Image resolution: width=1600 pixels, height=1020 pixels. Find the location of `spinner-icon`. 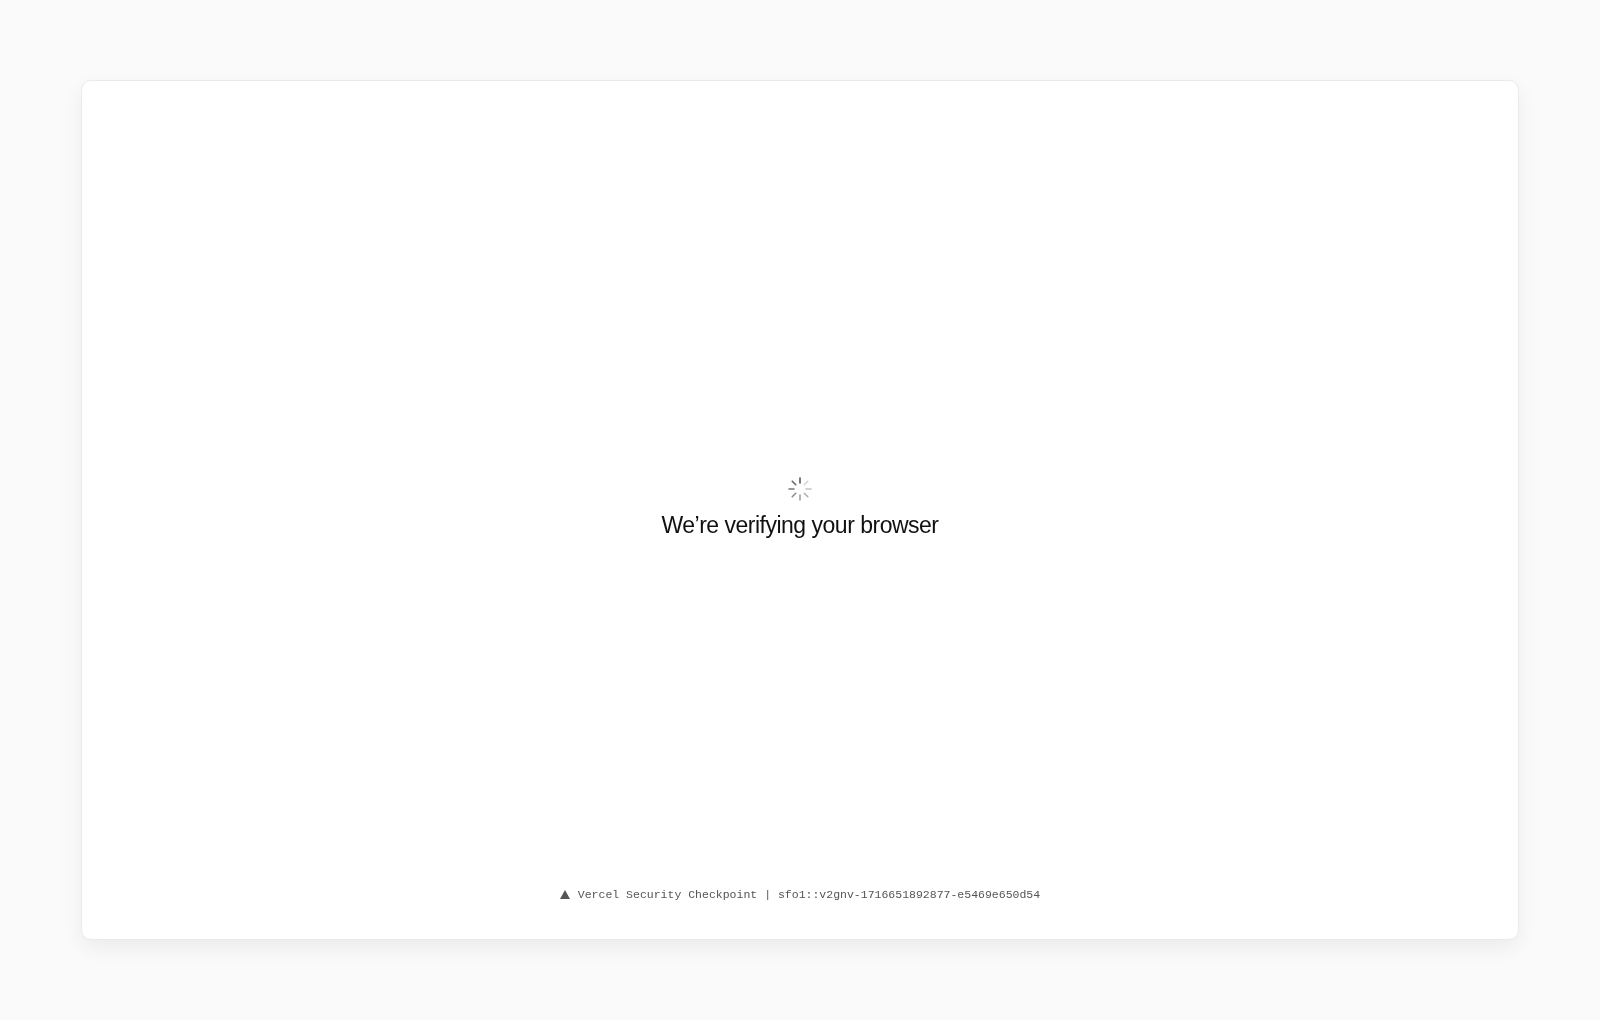

spinner-icon is located at coordinates (800, 489).